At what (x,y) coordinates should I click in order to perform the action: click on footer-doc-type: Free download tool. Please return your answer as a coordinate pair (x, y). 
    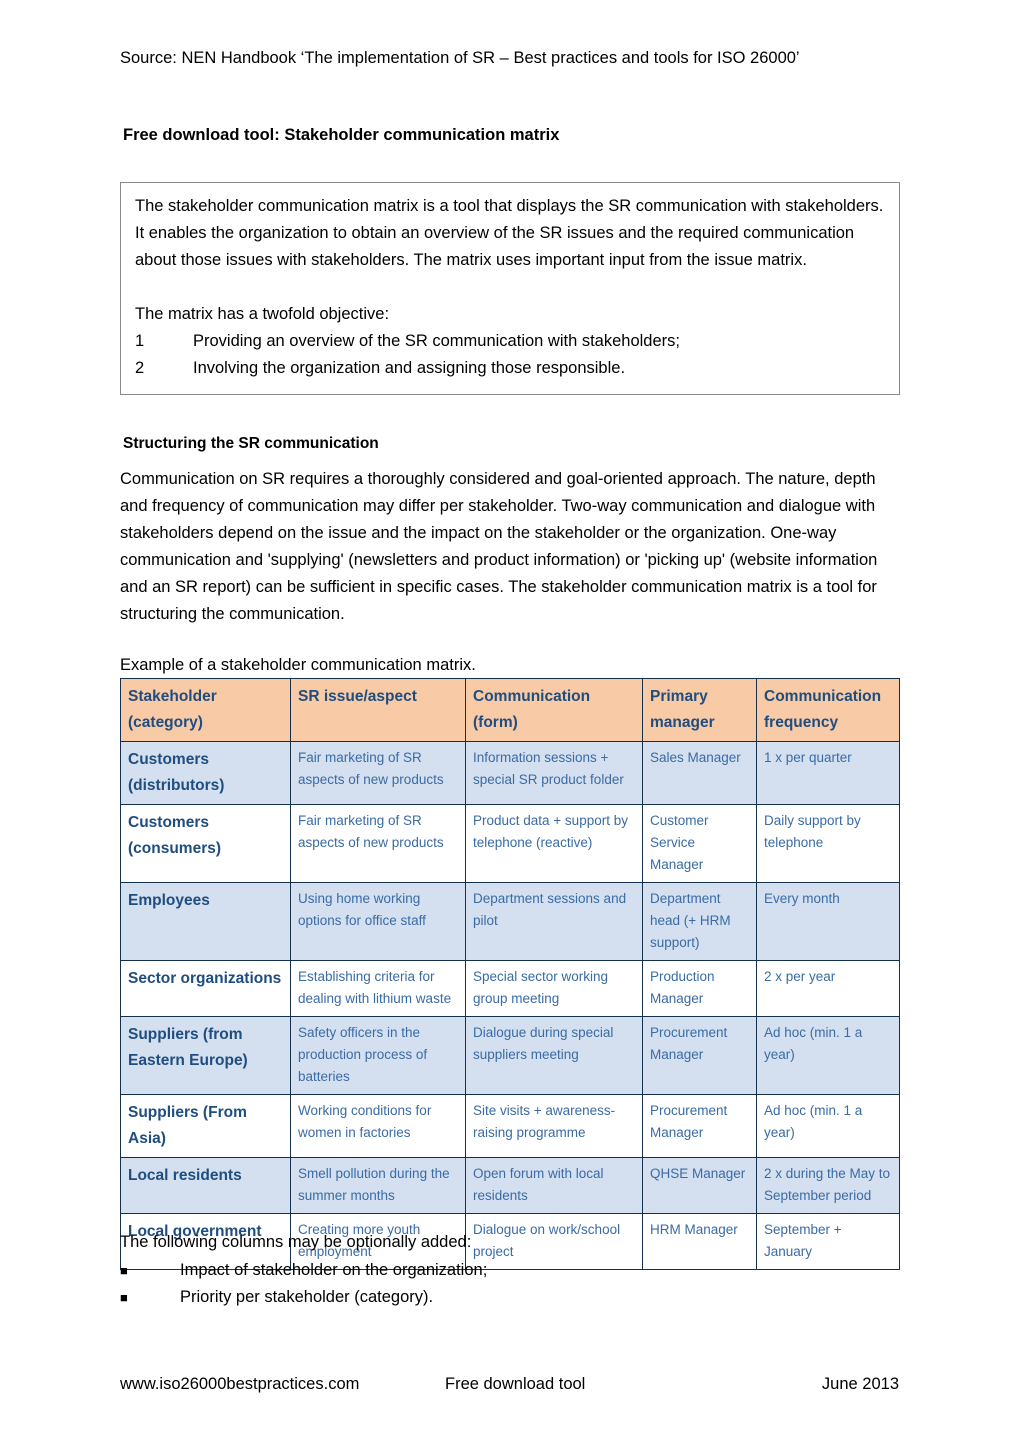
    Looking at the image, I should click on (515, 1384).